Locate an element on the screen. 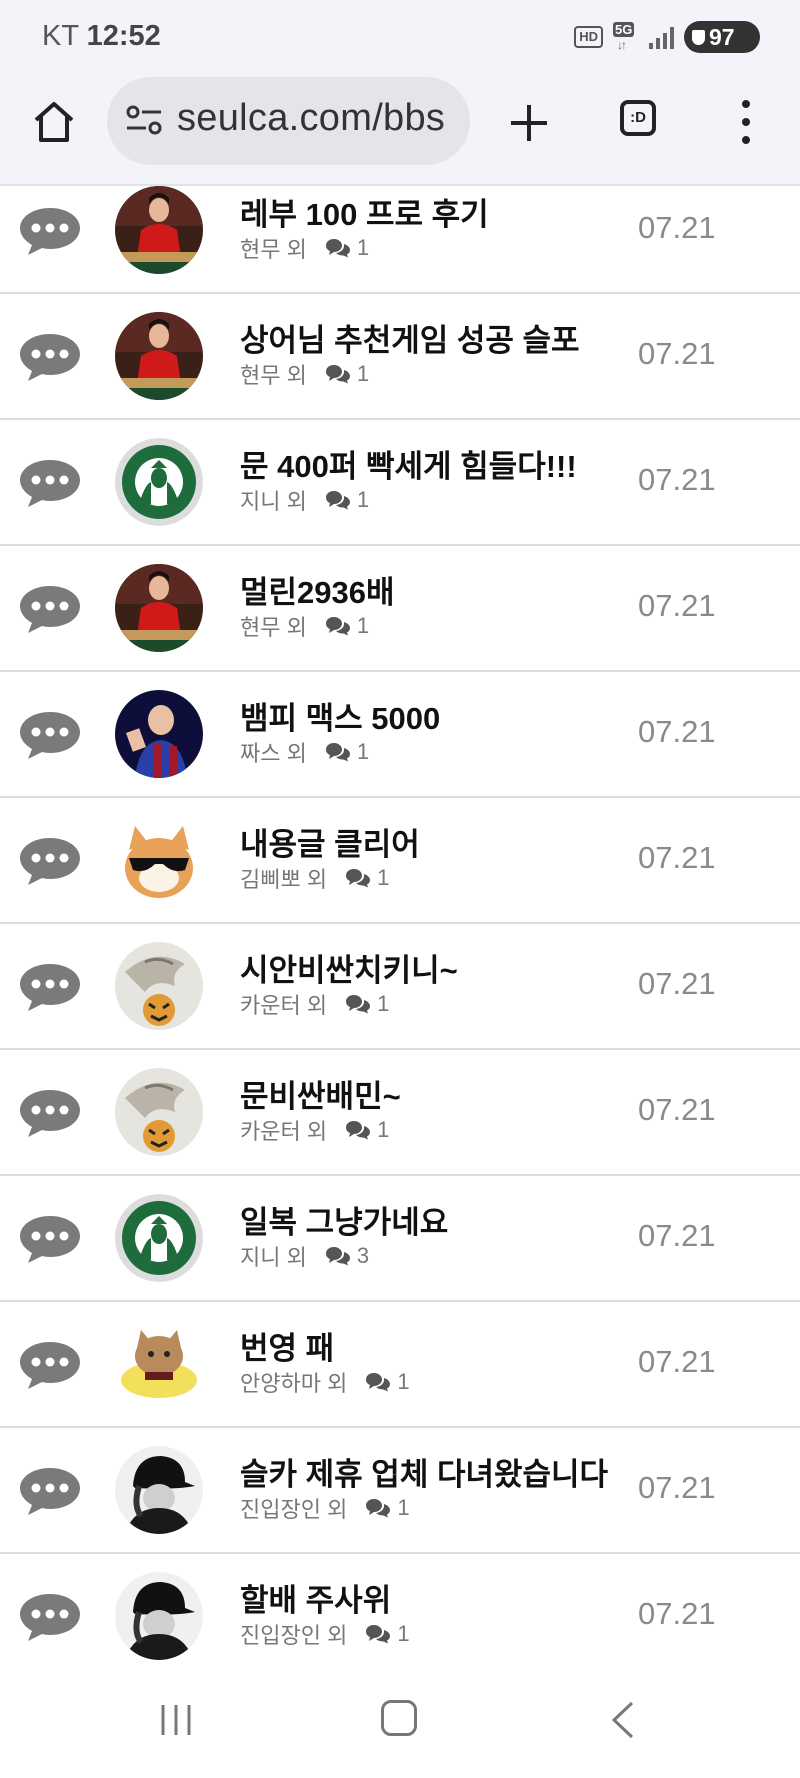 Image resolution: width=800 pixels, height=1778 pixels. post-row: 할배 주사위 진입장인 외 1 07.21 is located at coordinates (400, 1617).